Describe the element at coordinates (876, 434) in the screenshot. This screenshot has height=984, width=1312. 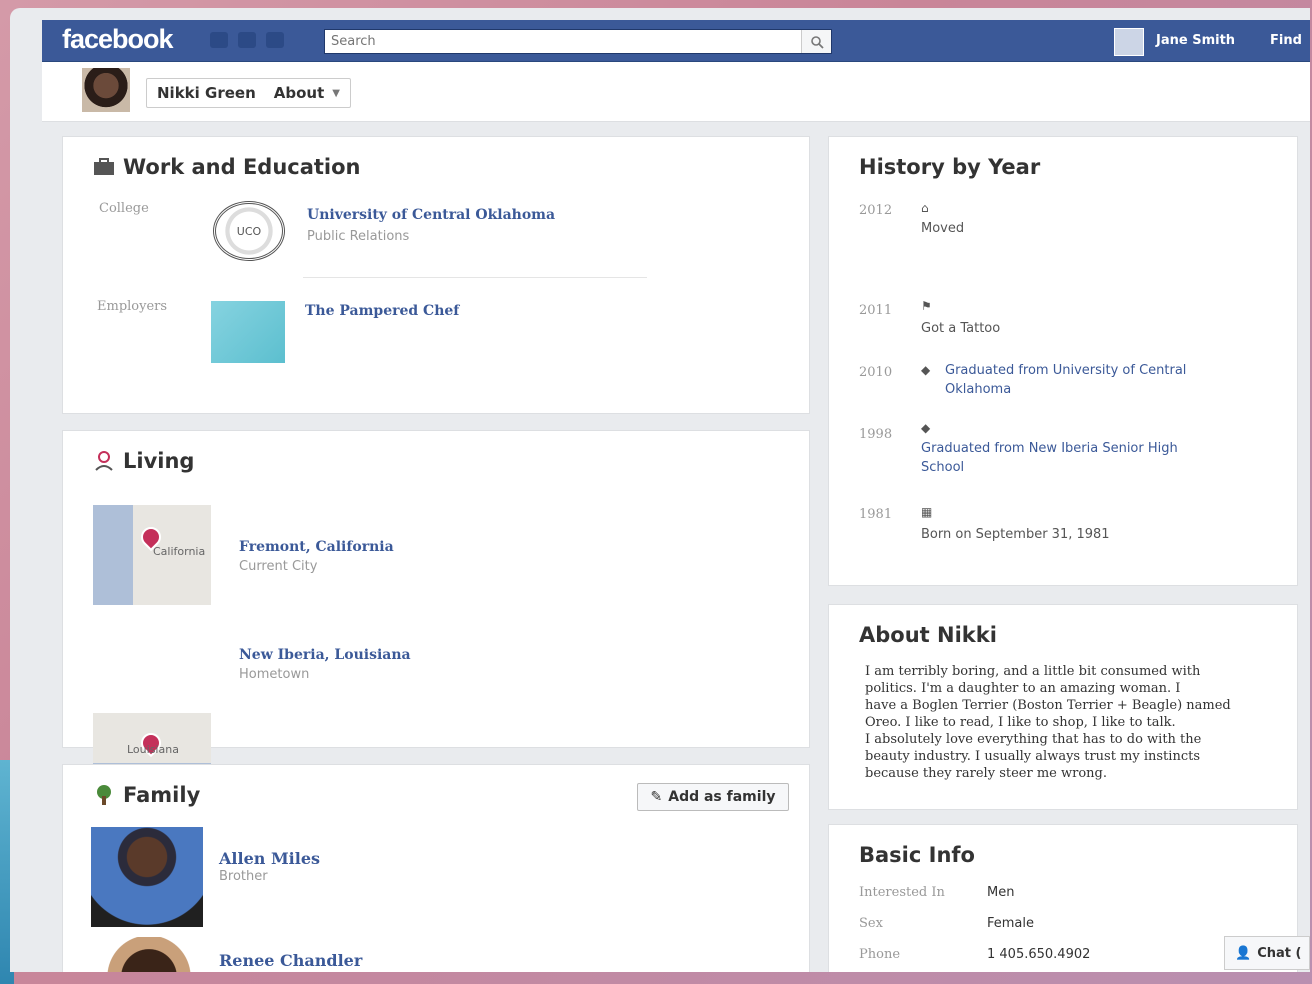
I see `history-year: 1998` at that location.